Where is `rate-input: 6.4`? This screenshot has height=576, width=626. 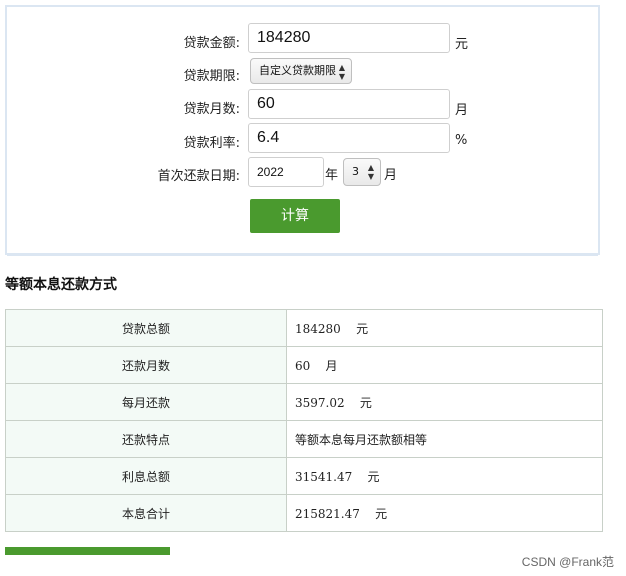
rate-input: 6.4 is located at coordinates (349, 138).